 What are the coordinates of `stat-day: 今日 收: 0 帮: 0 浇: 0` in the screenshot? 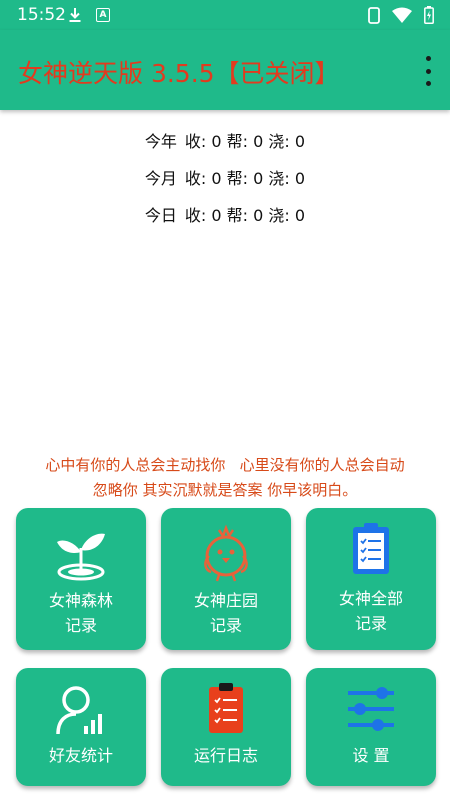 It's located at (225, 222).